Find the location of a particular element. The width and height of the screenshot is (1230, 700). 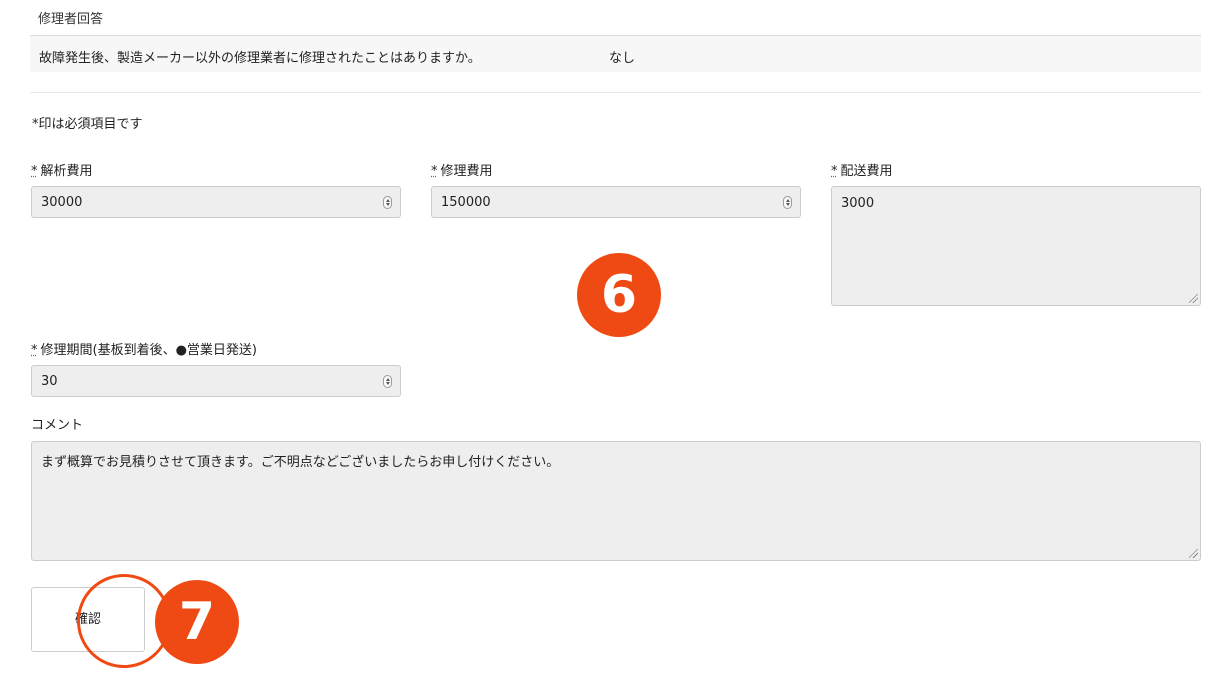

repair-period-value: 30 is located at coordinates (49, 381).